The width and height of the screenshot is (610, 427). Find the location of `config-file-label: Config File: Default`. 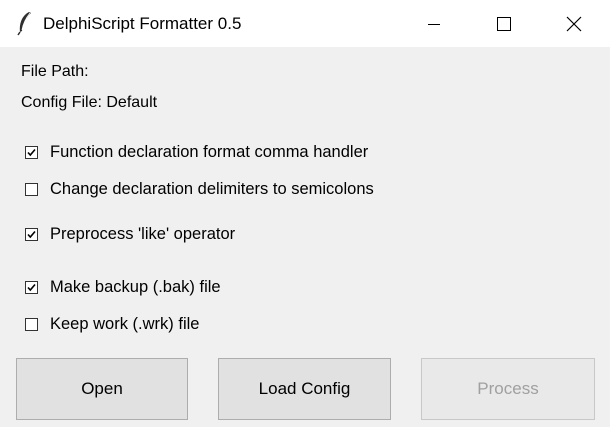

config-file-label: Config File: Default is located at coordinates (89, 102).